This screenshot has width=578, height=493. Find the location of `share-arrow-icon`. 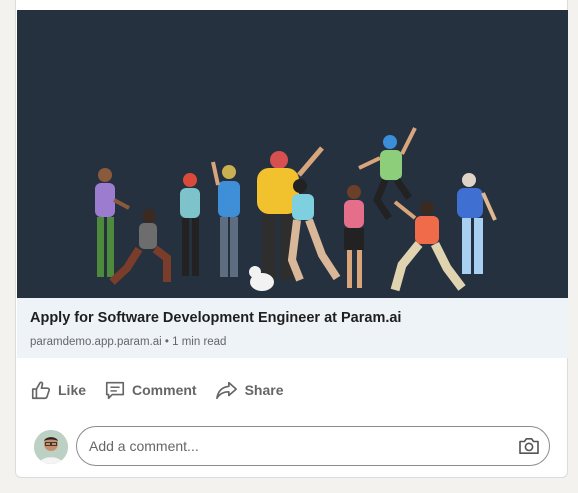

share-arrow-icon is located at coordinates (226, 390).